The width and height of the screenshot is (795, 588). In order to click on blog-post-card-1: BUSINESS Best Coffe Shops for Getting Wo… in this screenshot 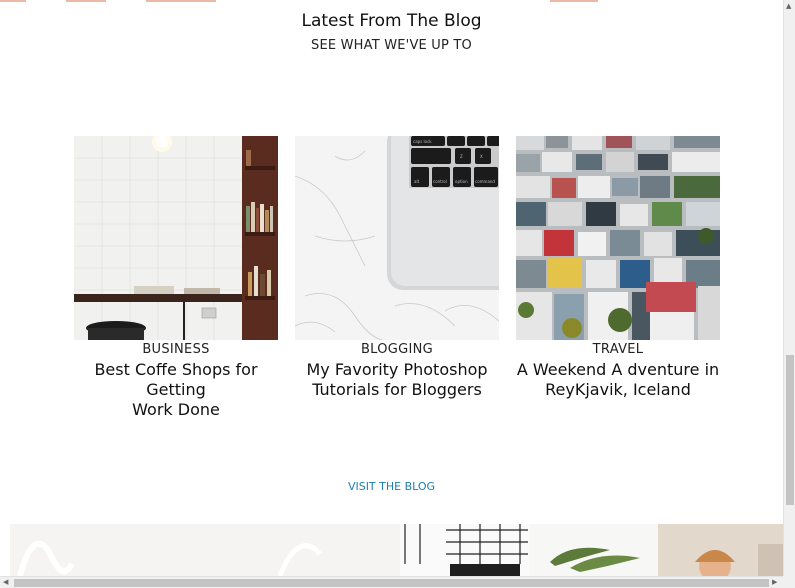, I will do `click(176, 278)`.